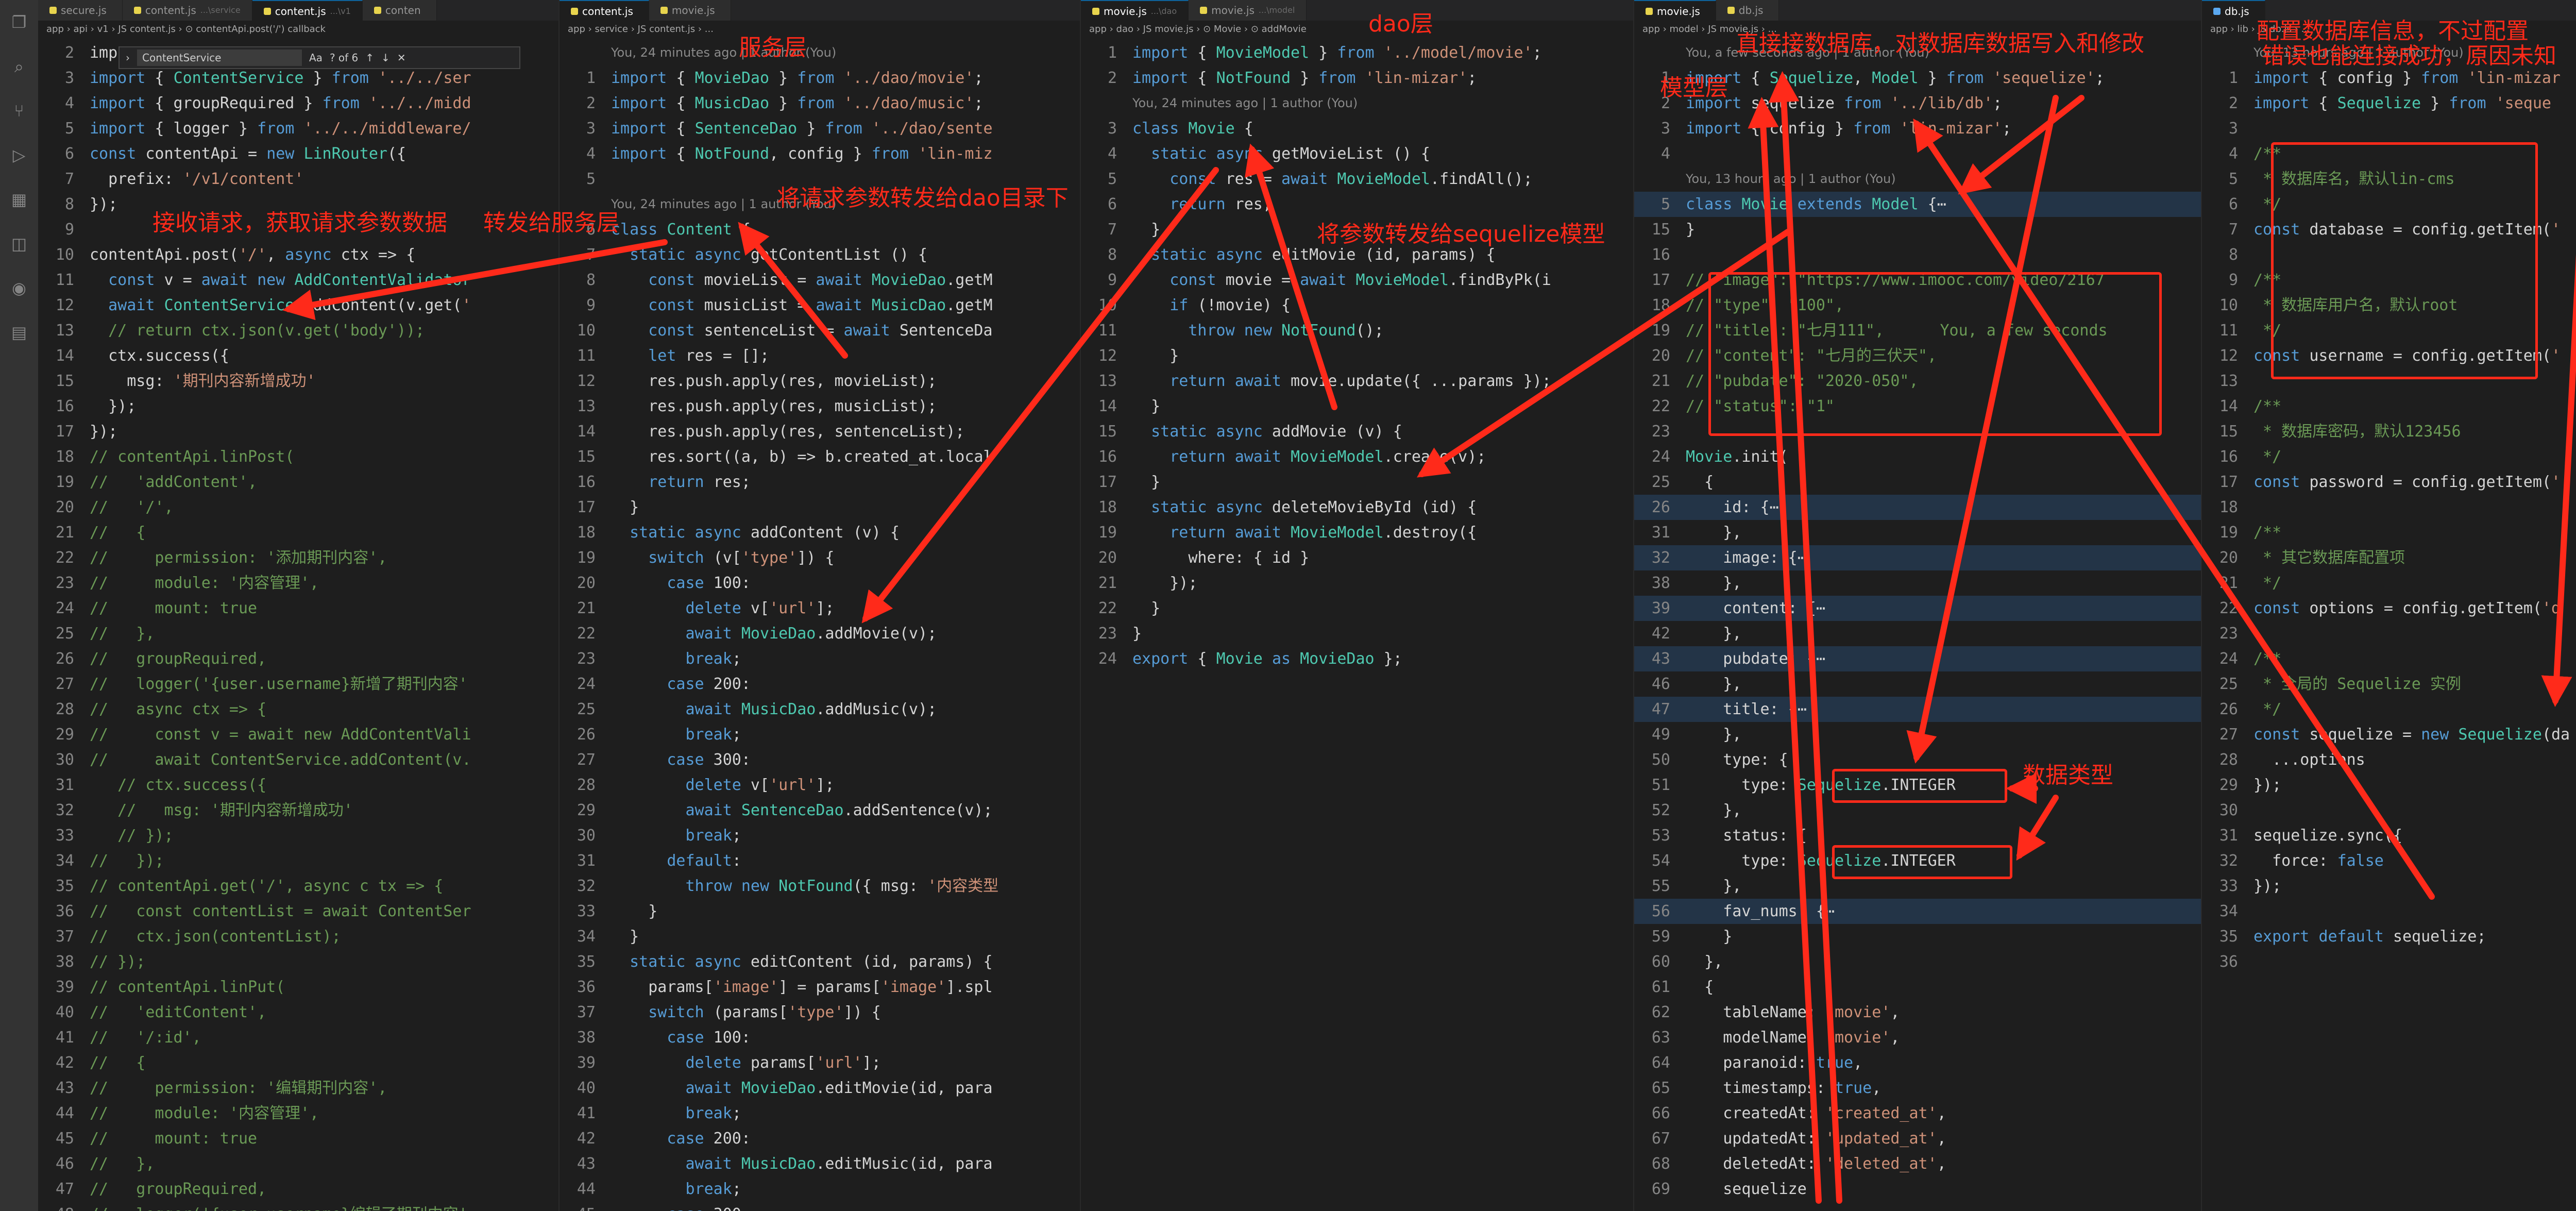 This screenshot has height=1211, width=2576. I want to click on code-line: 26 */, so click(2389, 710).